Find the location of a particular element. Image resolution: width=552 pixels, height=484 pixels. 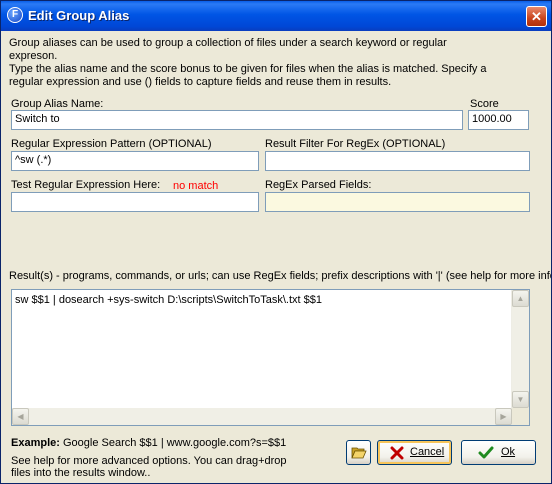

cancel-label: Cancel is located at coordinates (427, 452).